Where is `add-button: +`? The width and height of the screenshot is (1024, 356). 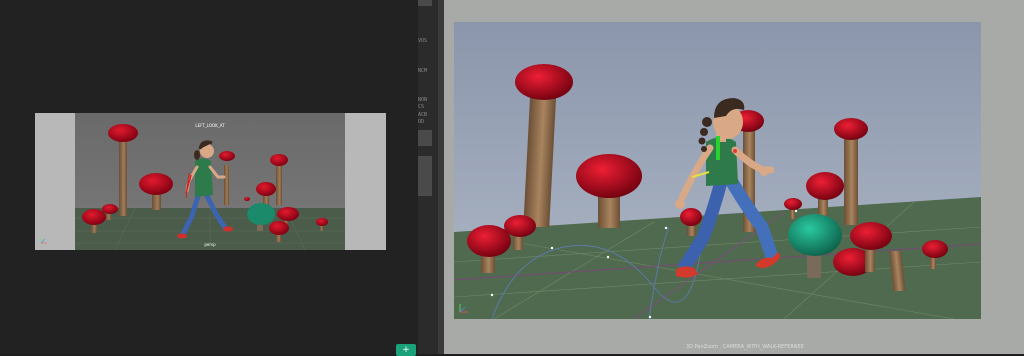
add-button: + is located at coordinates (406, 350).